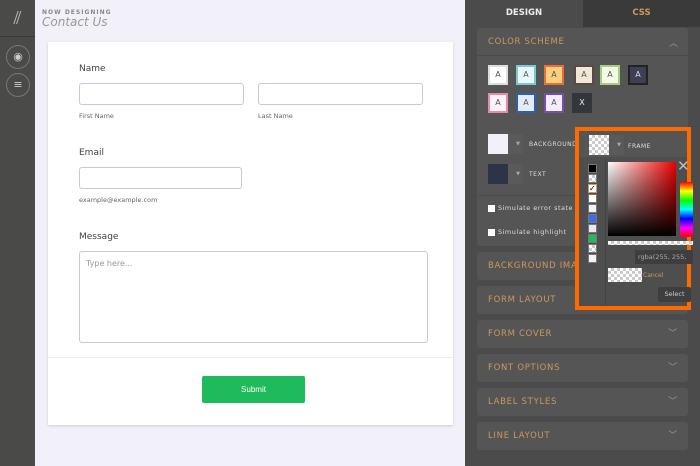 Image resolution: width=700 pixels, height=466 pixels. Describe the element at coordinates (161, 94) in the screenshot. I see `first-name-input` at that location.